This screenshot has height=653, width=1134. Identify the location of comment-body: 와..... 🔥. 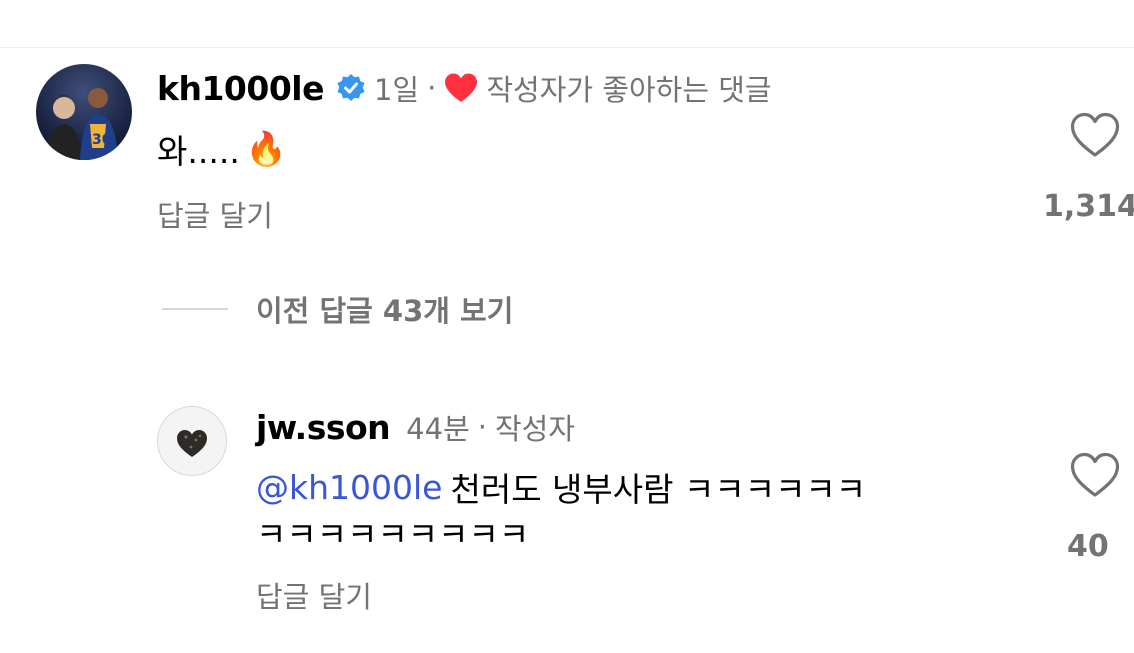
(222, 149).